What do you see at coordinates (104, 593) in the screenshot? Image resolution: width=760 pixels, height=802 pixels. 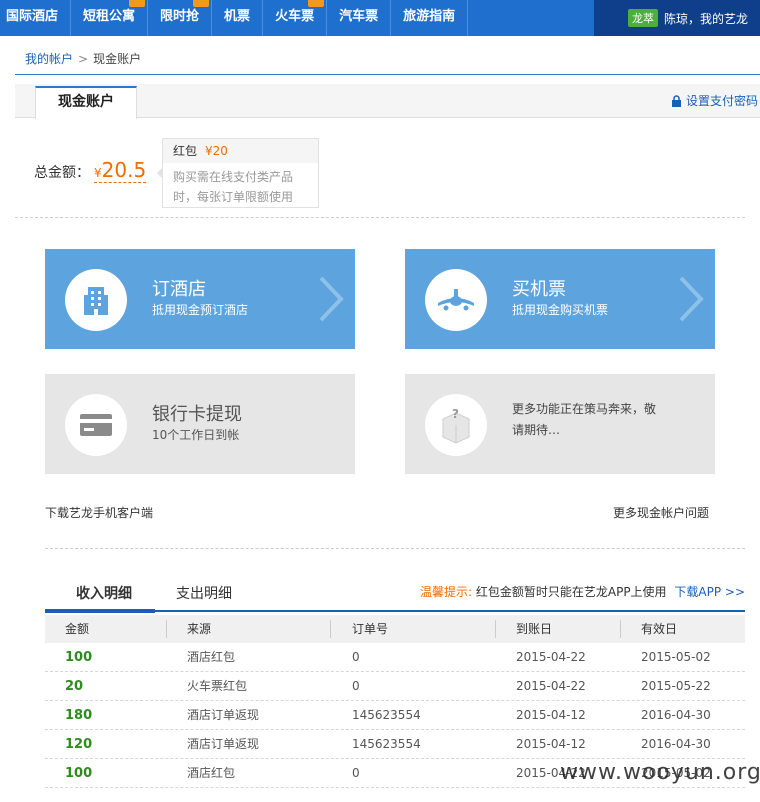 I see `tab-income-detail: 收入明细` at bounding box center [104, 593].